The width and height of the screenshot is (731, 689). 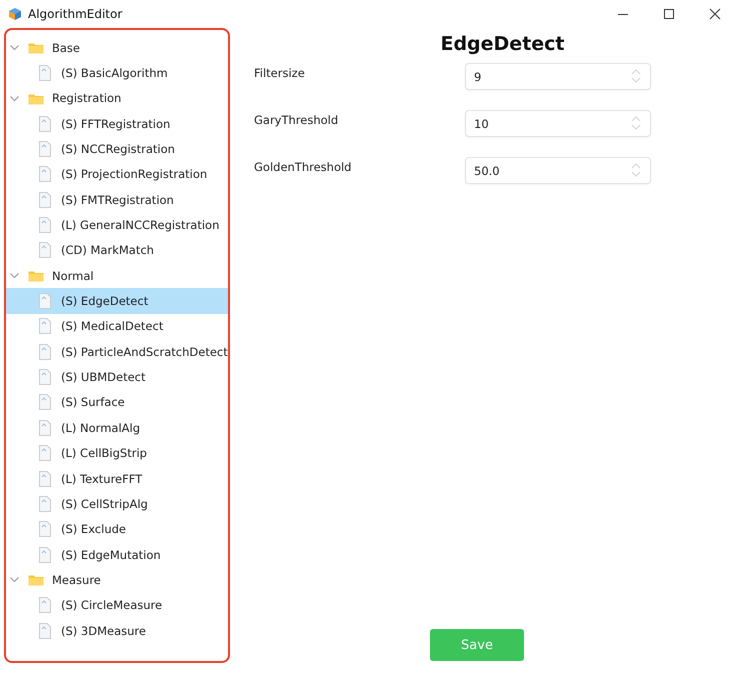 I want to click on tree-item: (S) Surface, so click(x=117, y=403).